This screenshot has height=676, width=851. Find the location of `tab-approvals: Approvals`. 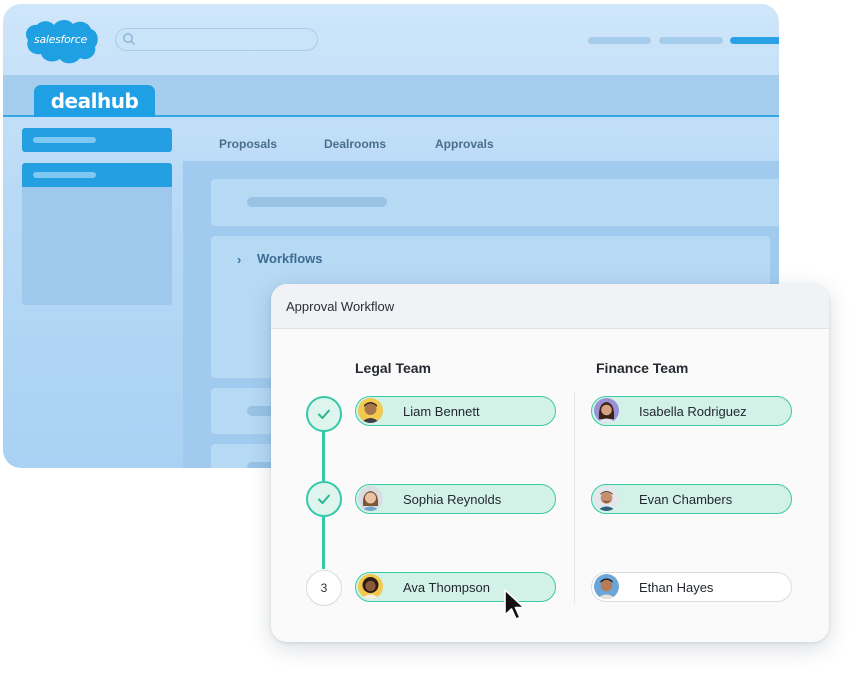

tab-approvals: Approvals is located at coordinates (464, 144).